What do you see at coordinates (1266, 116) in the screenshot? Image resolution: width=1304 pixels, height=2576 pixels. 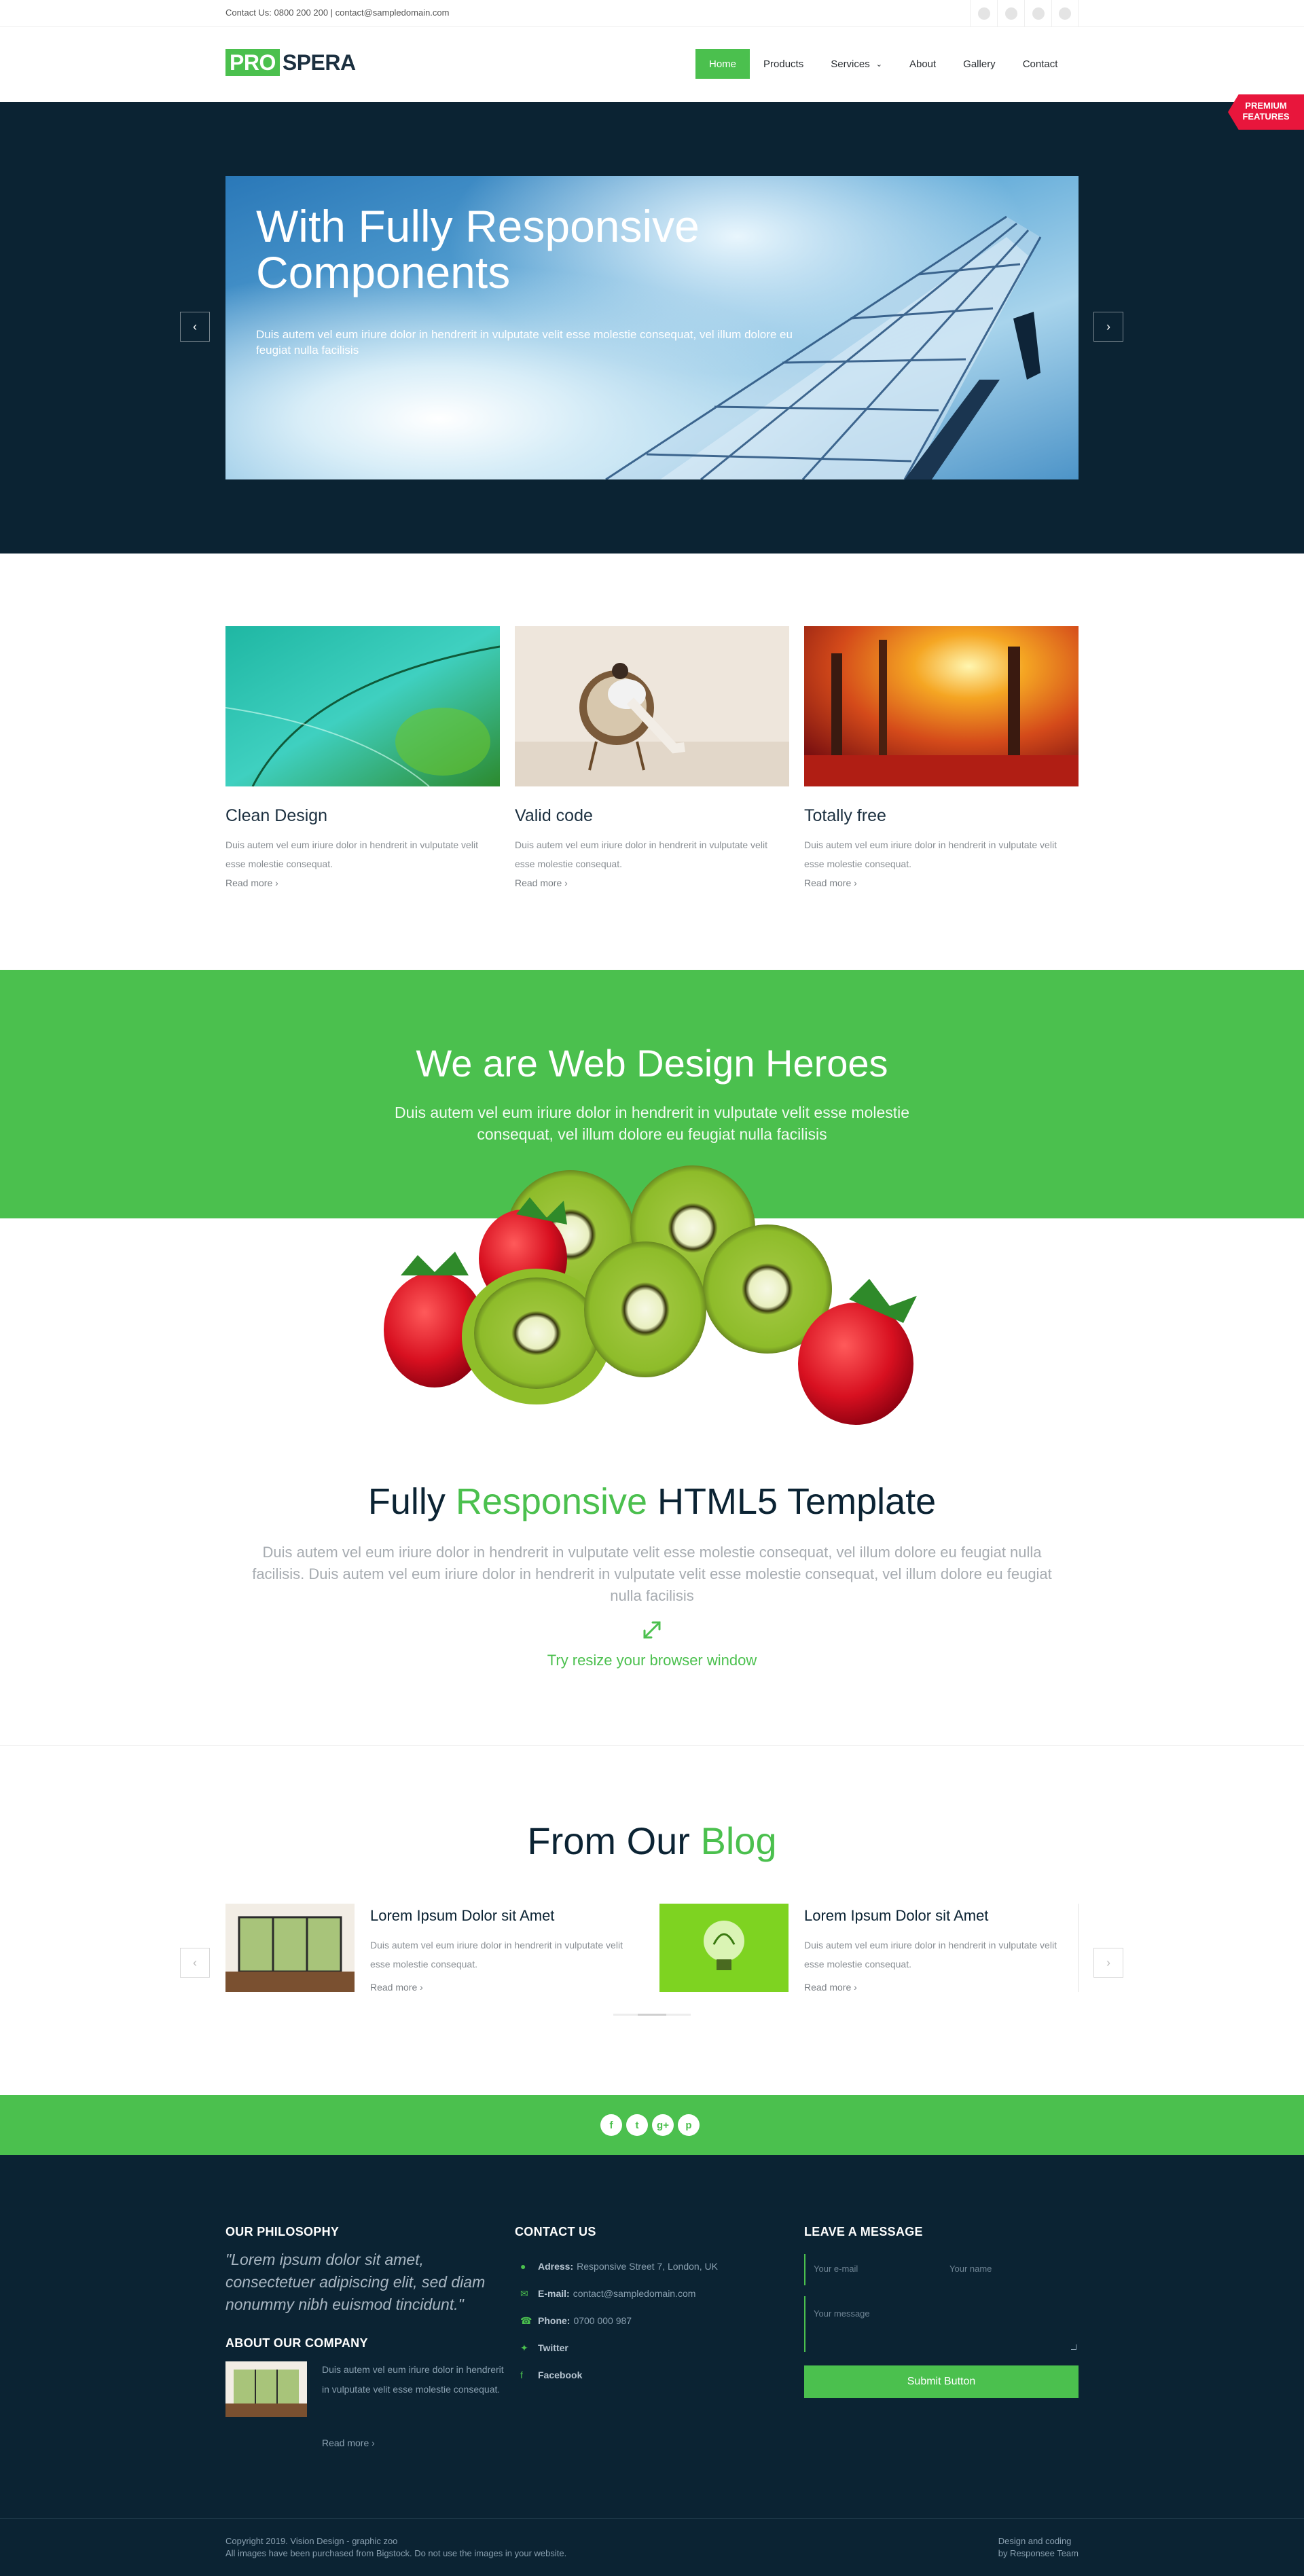 I see `ribbon-line2: FEATURES` at bounding box center [1266, 116].